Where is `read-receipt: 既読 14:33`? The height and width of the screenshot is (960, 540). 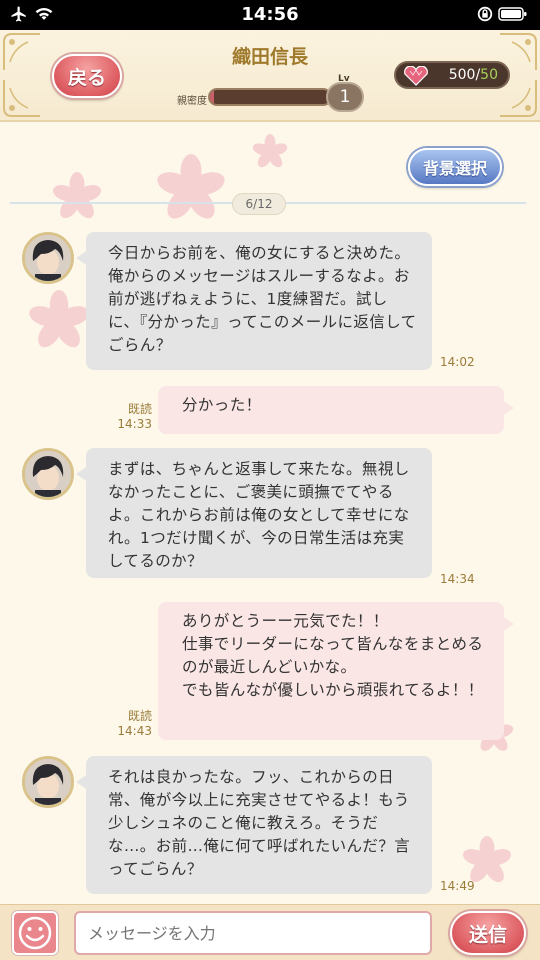
read-receipt: 既読 14:33 is located at coordinates (130, 417).